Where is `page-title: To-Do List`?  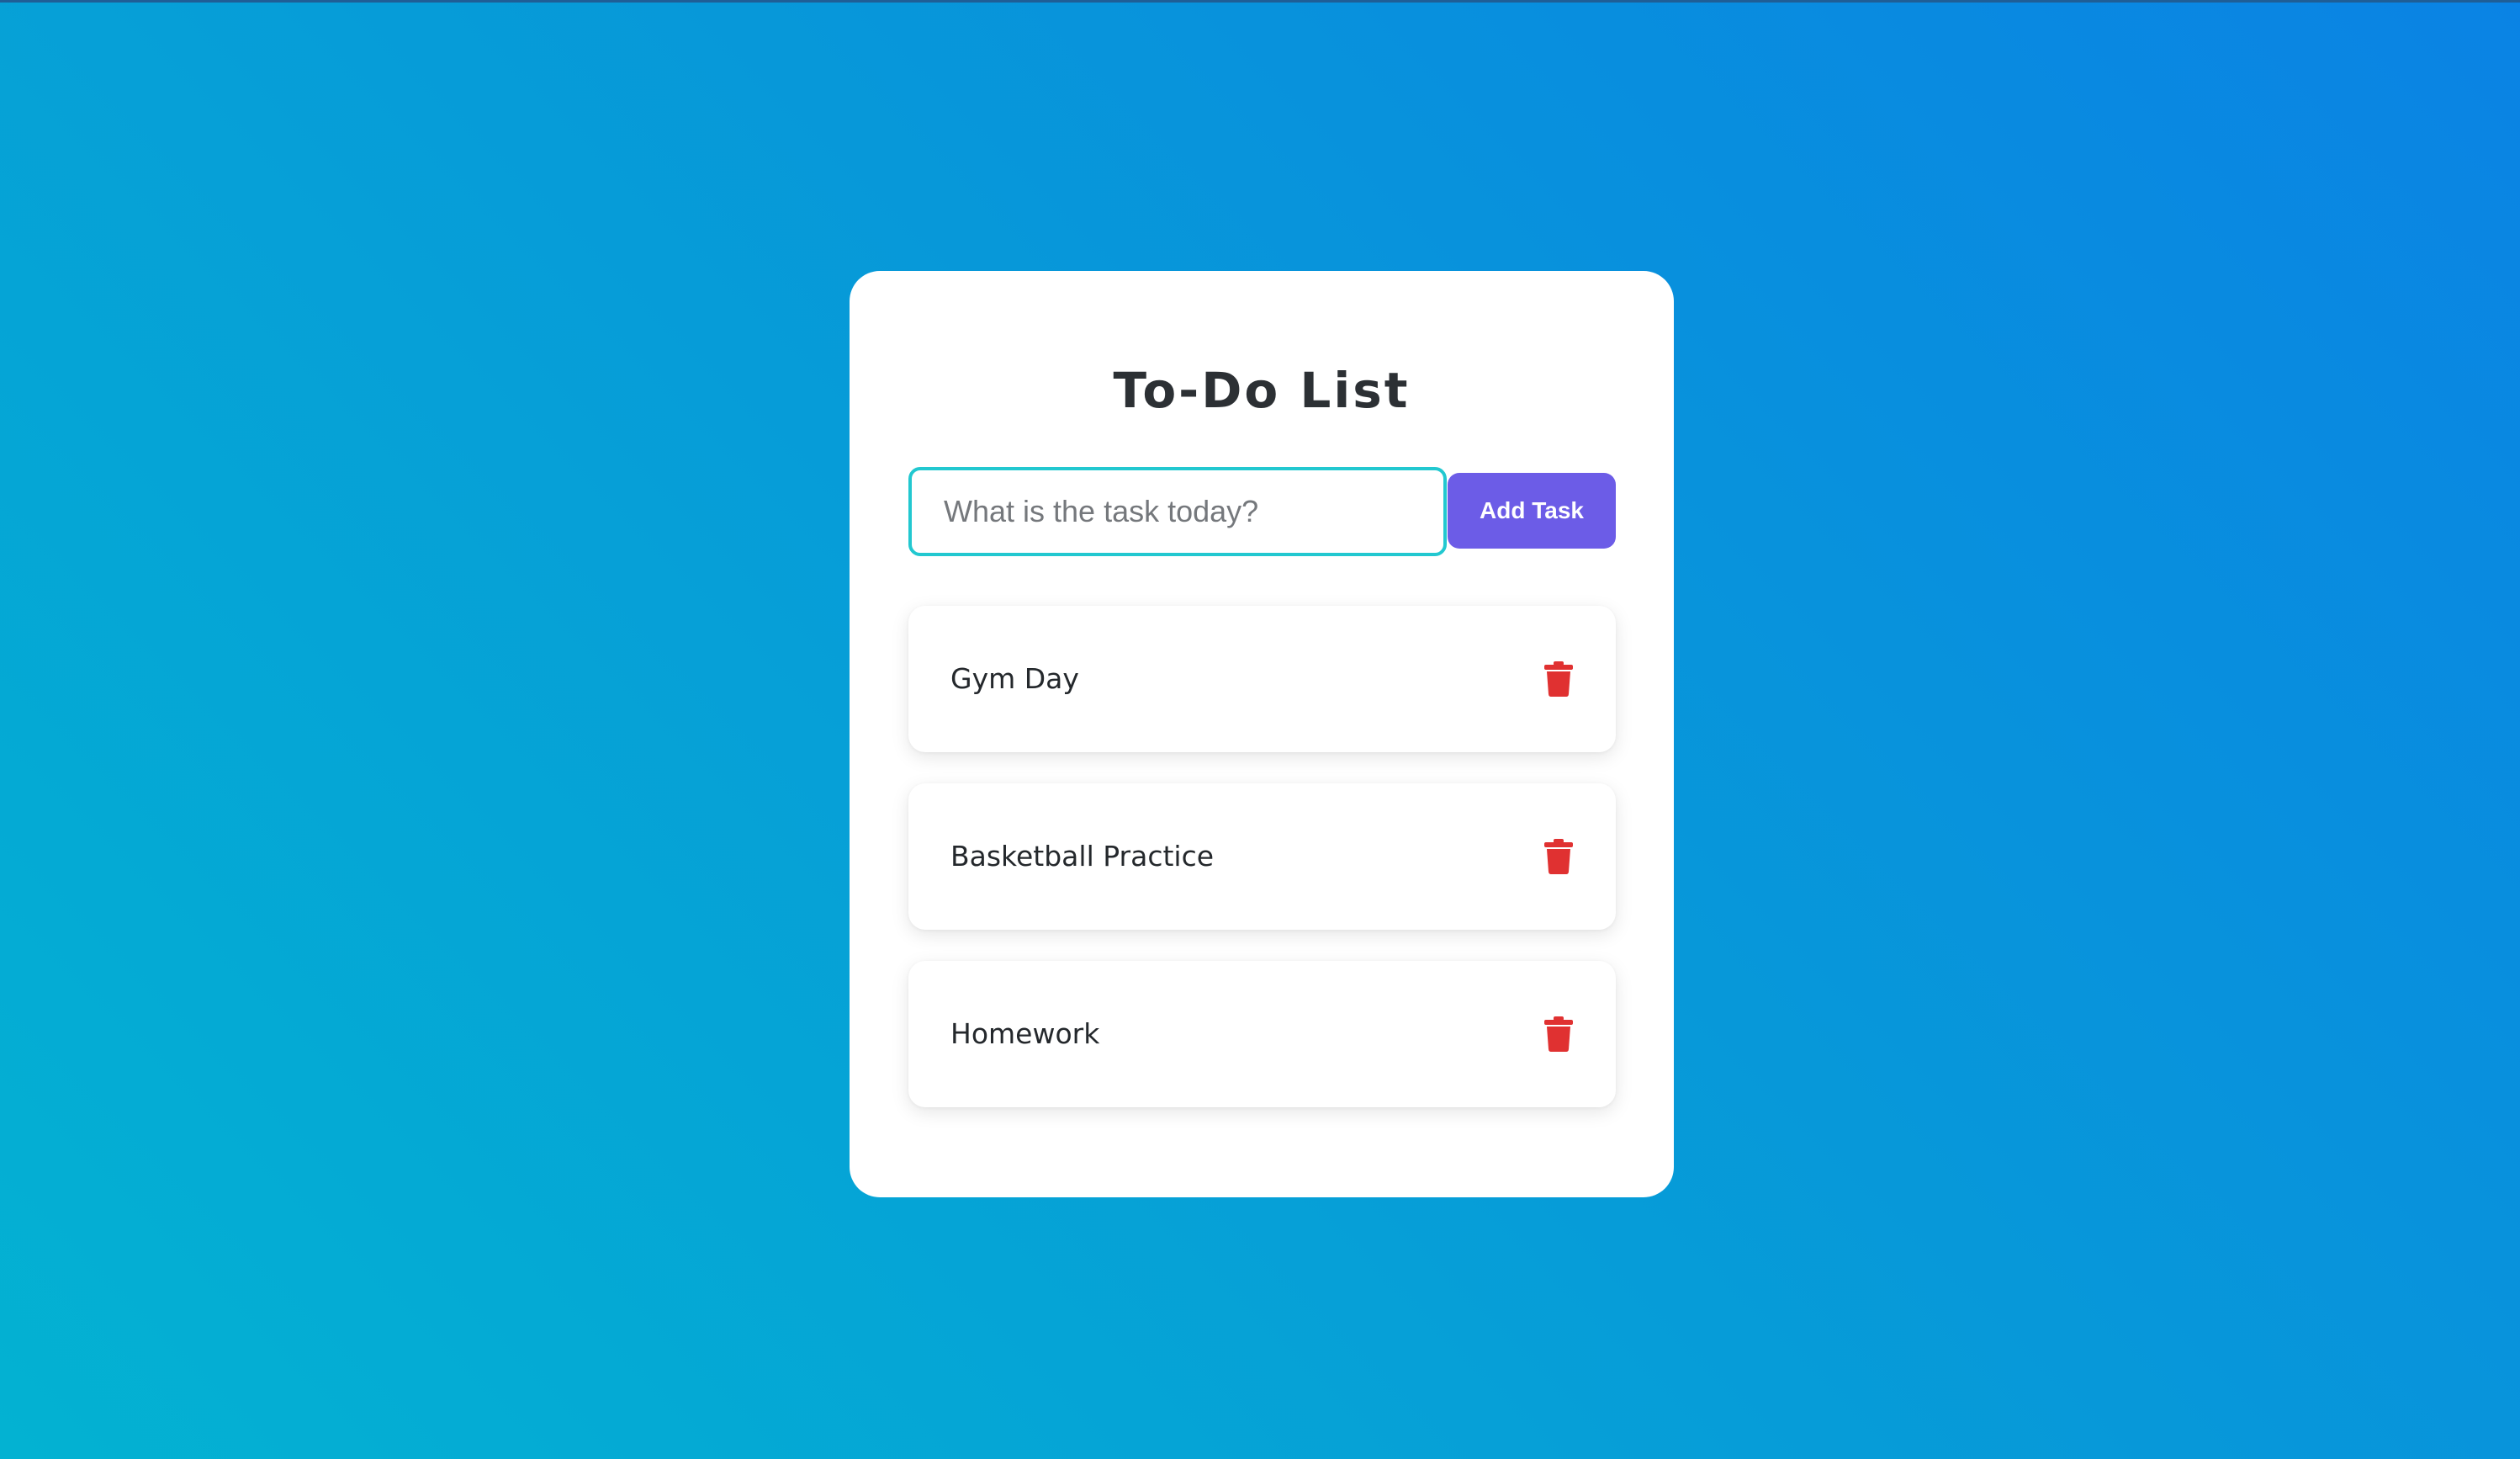
page-title: To-Do List is located at coordinates (1262, 390).